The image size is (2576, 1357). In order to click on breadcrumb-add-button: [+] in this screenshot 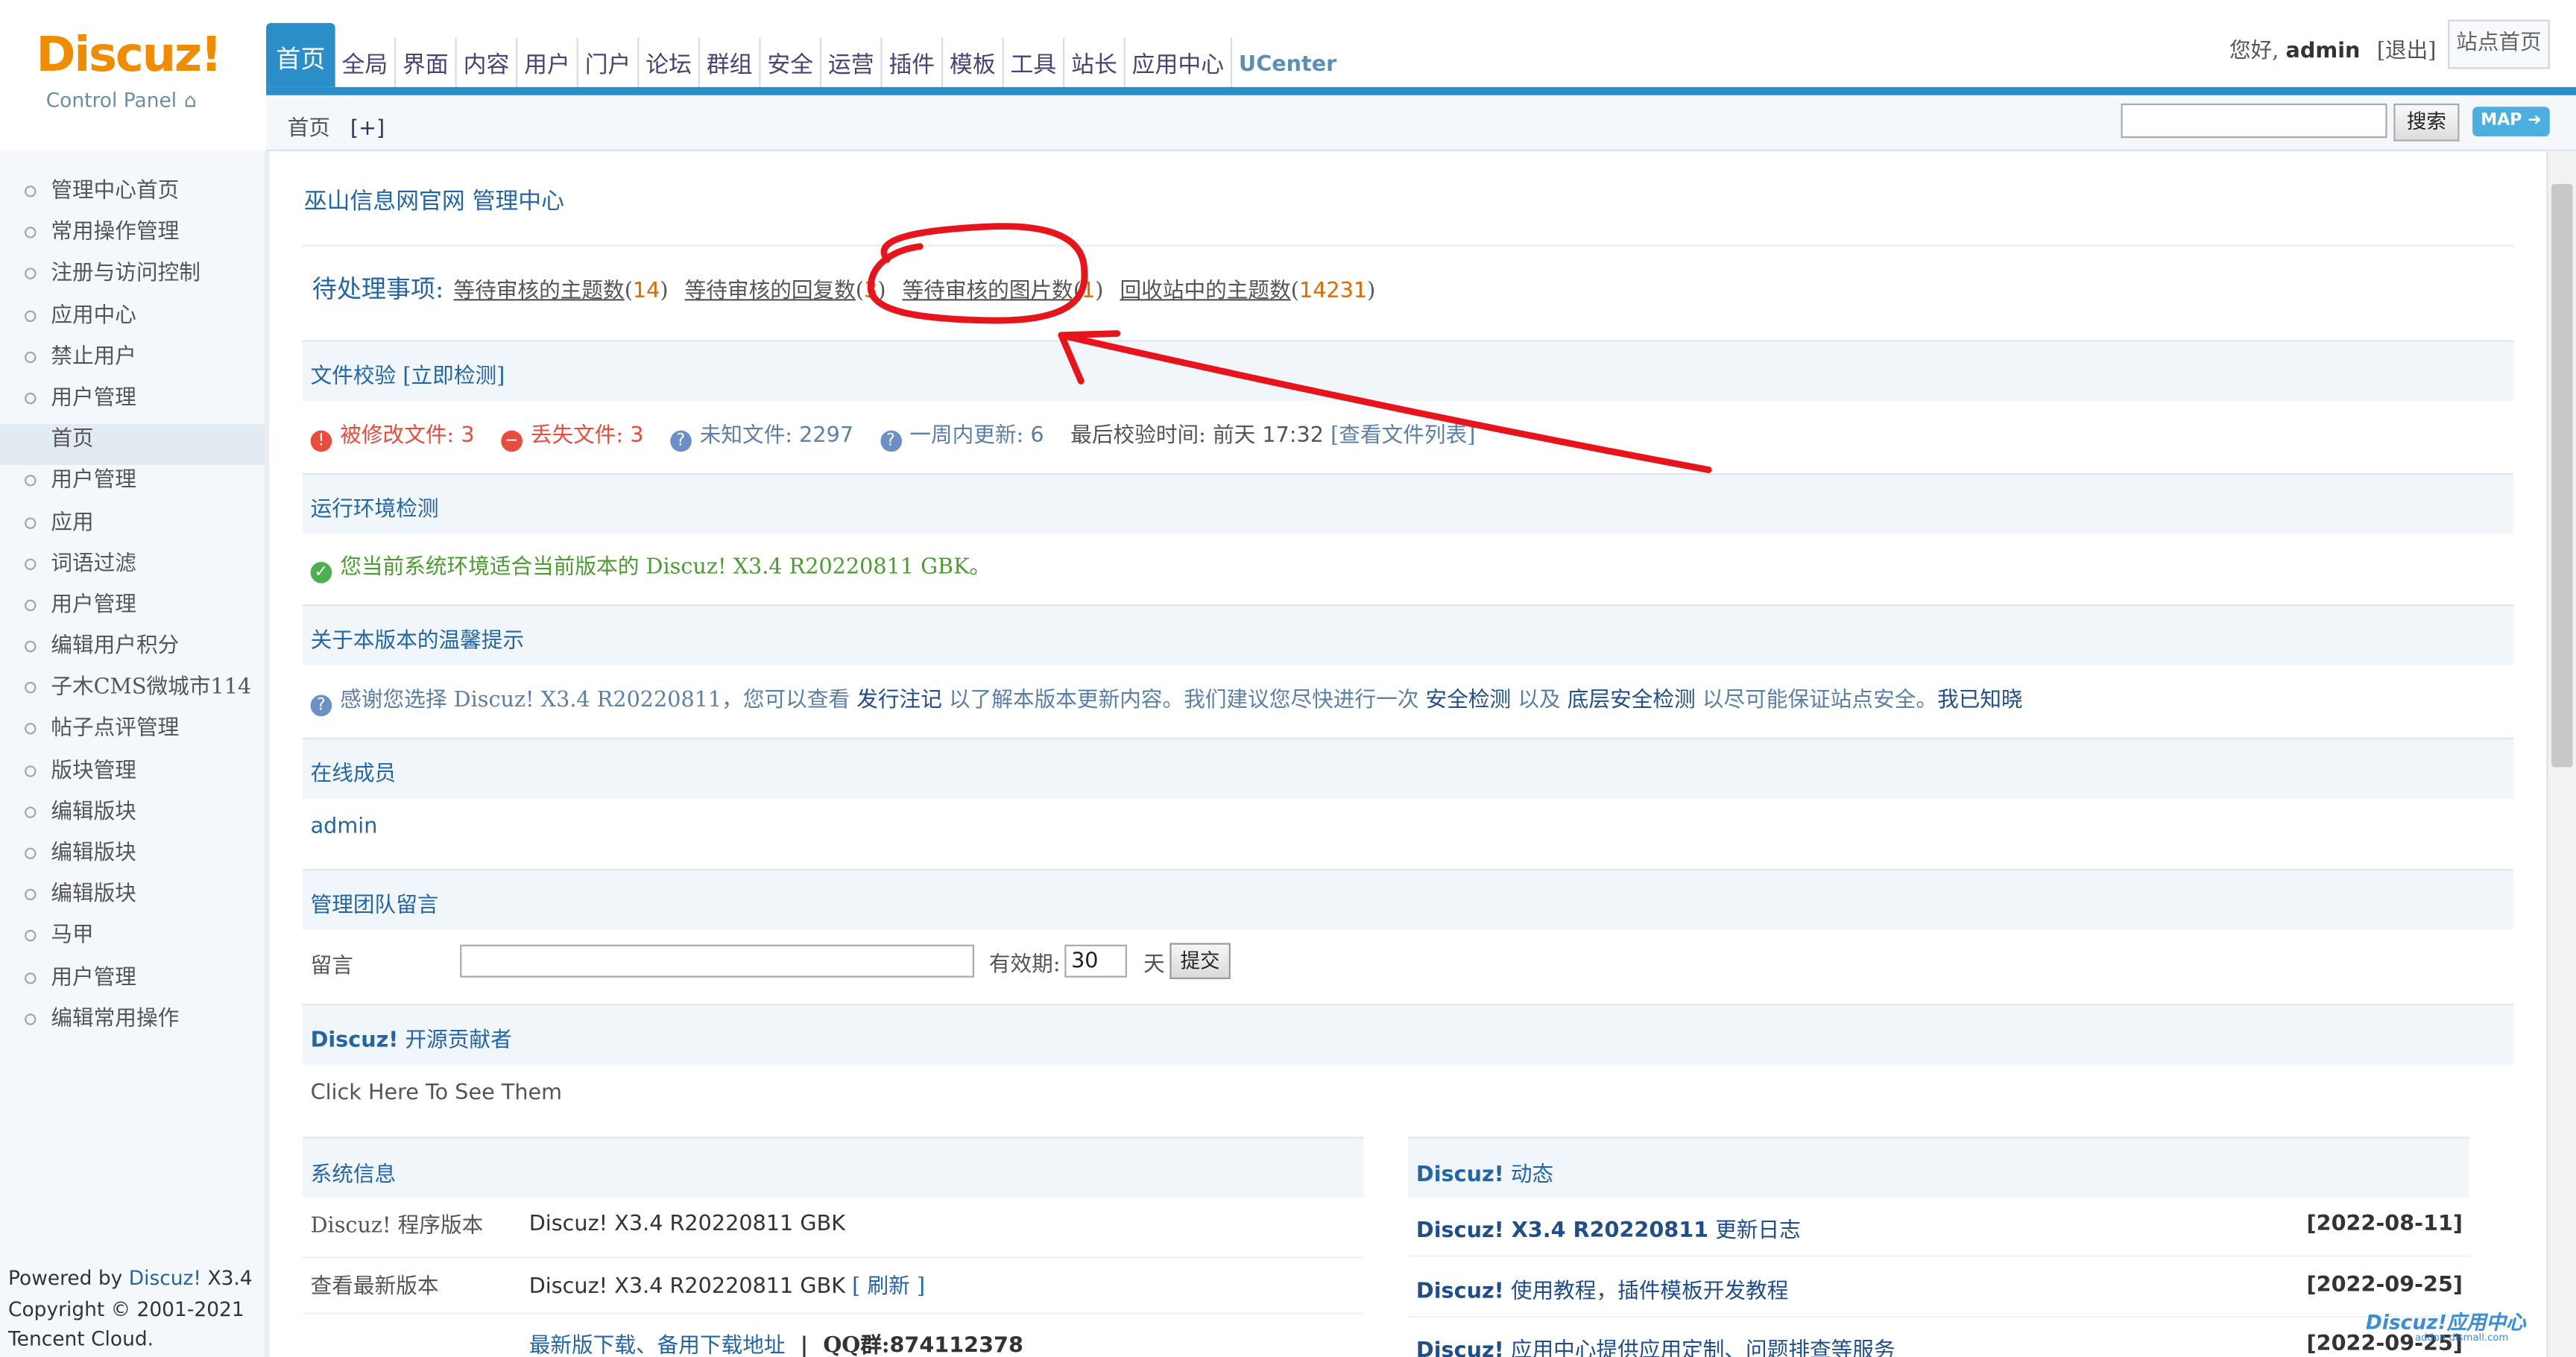, I will do `click(368, 129)`.